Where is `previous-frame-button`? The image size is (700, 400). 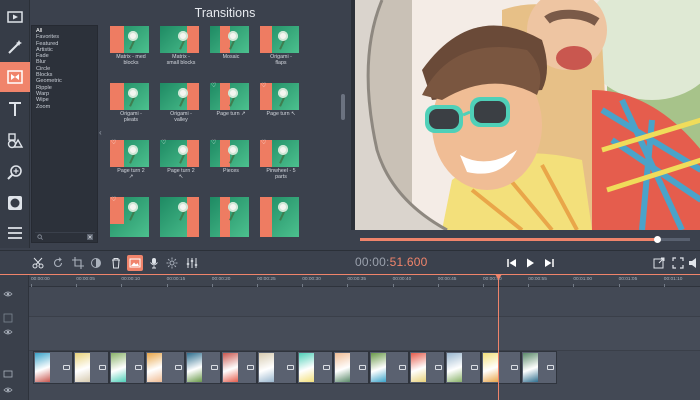
previous-frame-button is located at coordinates (512, 263).